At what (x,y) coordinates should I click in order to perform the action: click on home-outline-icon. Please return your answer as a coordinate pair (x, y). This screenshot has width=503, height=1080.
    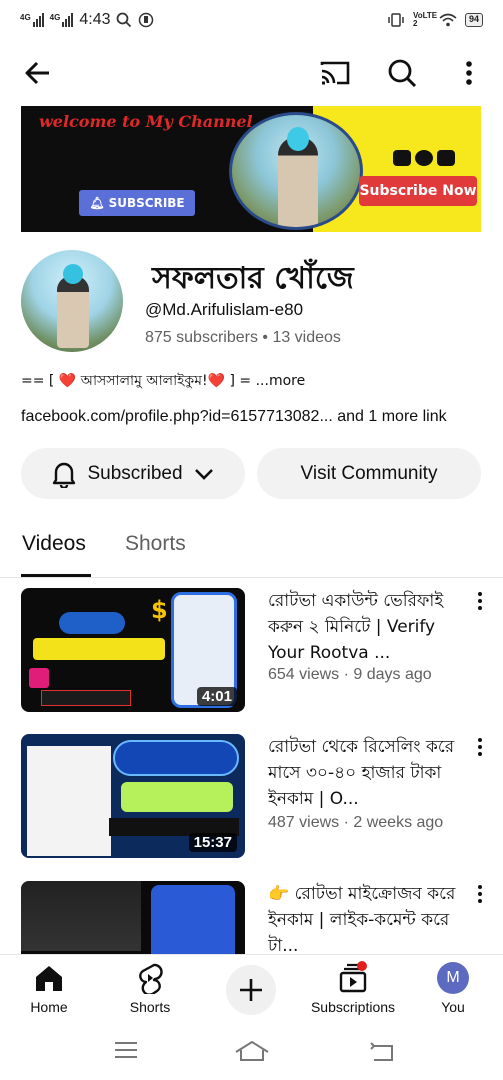
    Looking at the image, I should click on (252, 1050).